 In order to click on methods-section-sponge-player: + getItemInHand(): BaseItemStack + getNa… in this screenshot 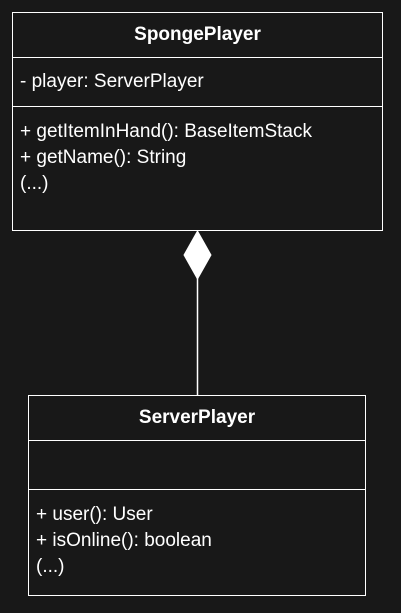, I will do `click(197, 152)`.